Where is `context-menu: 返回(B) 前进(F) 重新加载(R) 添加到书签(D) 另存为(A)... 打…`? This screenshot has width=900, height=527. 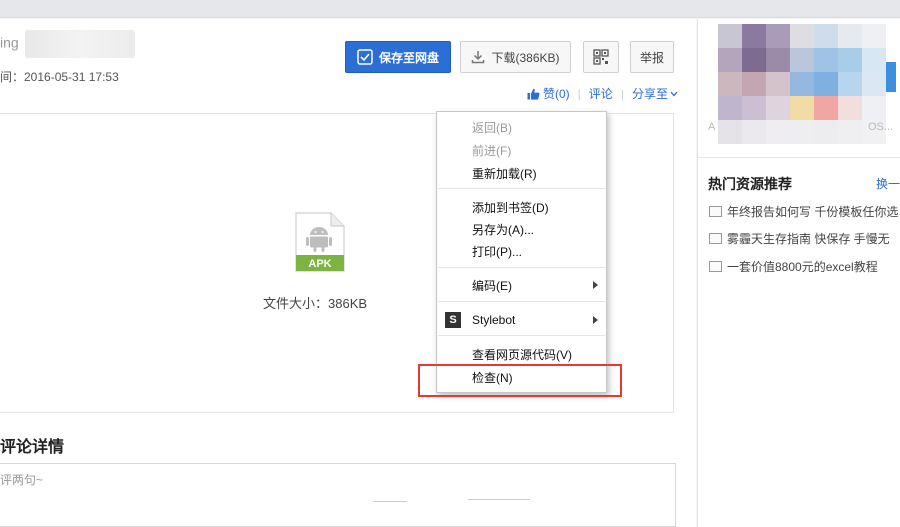 context-menu: 返回(B) 前进(F) 重新加载(R) 添加到书签(D) 另存为(A)... 打… is located at coordinates (521, 252).